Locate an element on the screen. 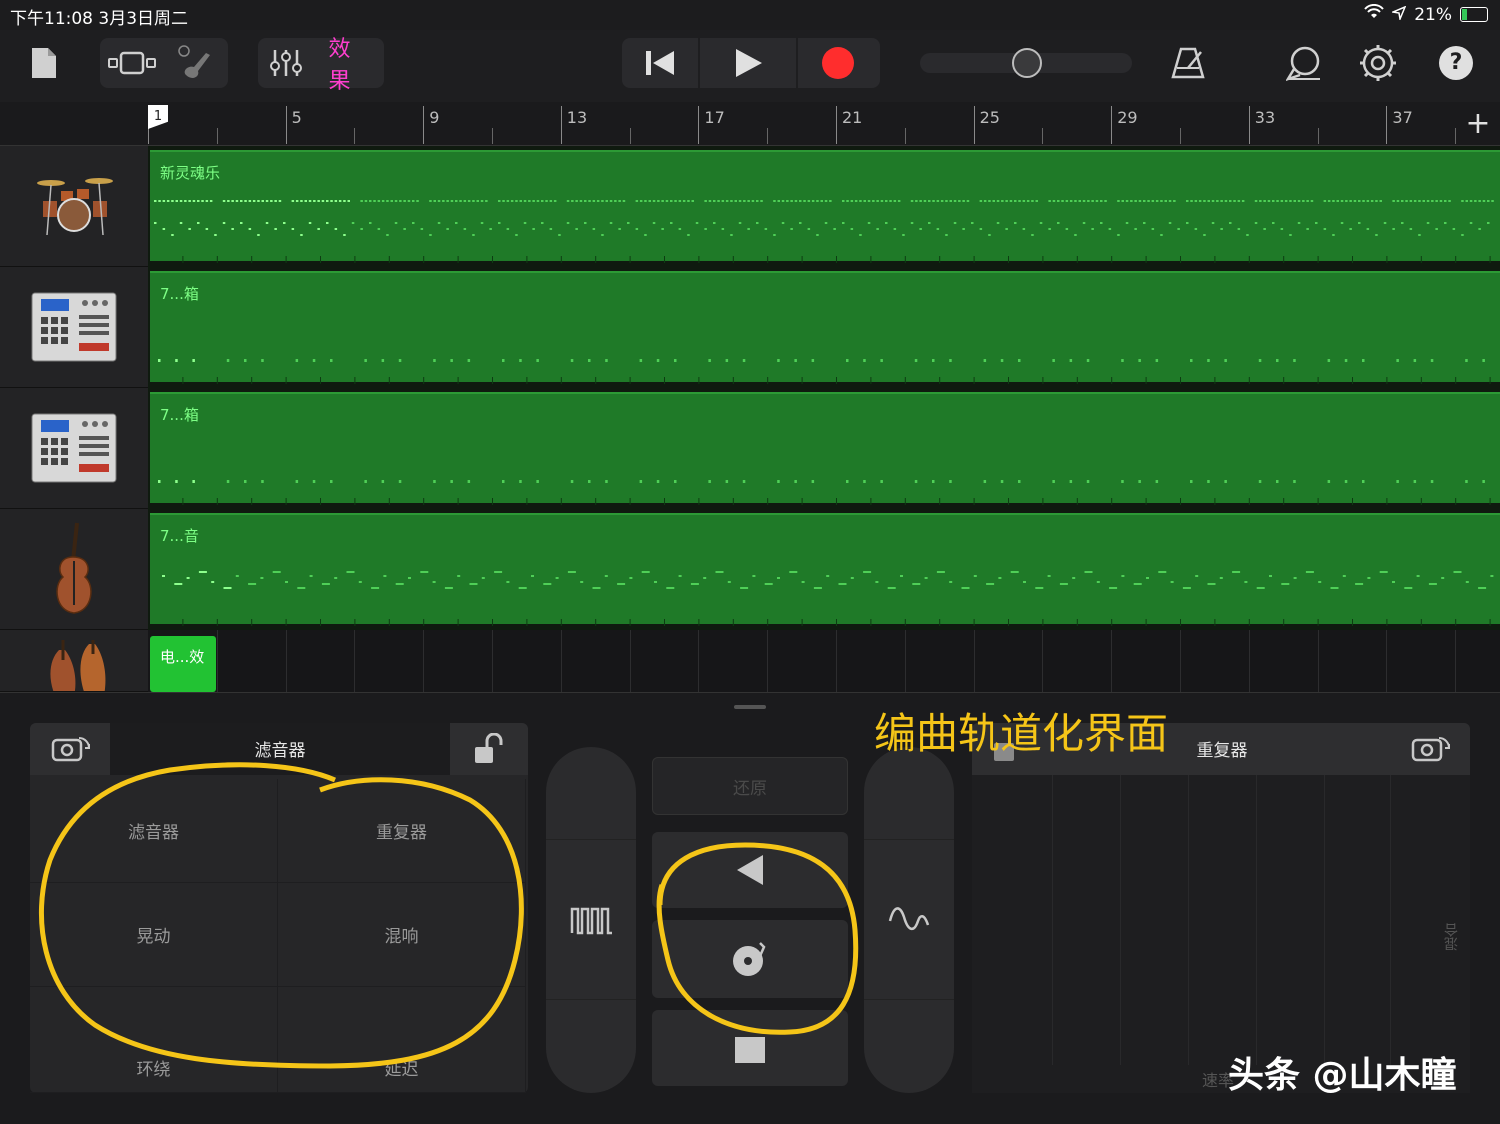 This screenshot has height=1124, width=1500. annotation-circles is located at coordinates (448, 915).